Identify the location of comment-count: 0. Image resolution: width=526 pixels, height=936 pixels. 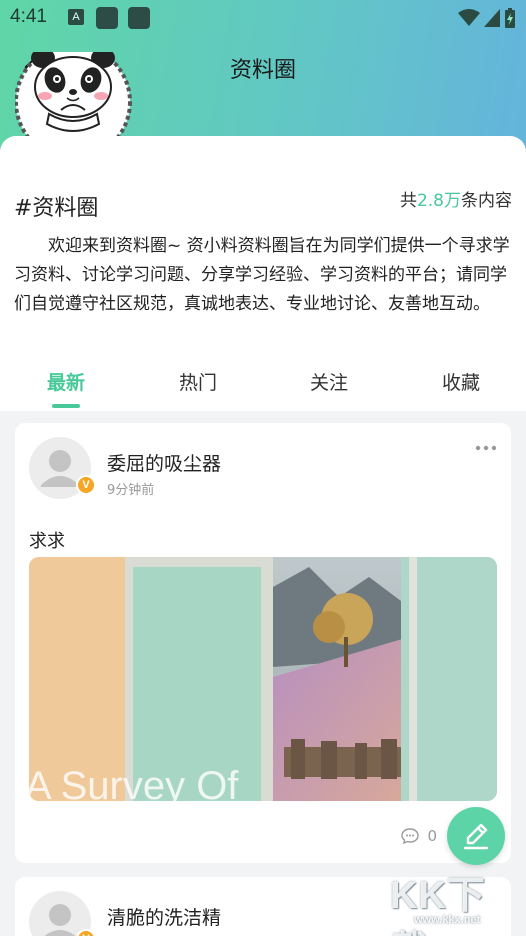
(432, 836).